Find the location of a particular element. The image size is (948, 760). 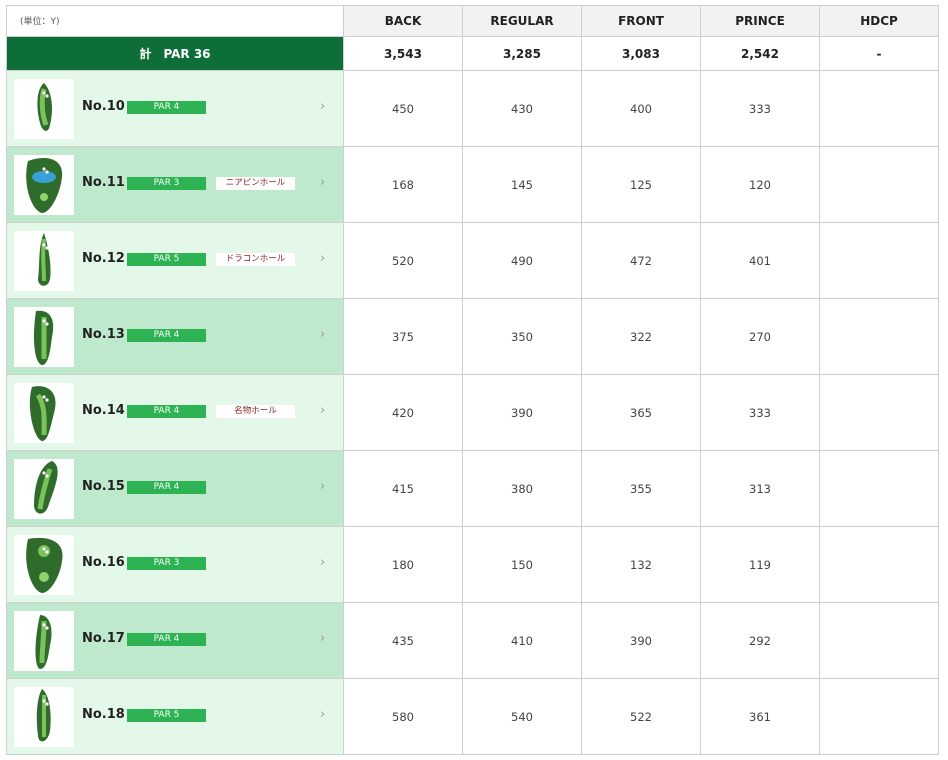

hole-tag: ニアピンホール is located at coordinates (255, 183).